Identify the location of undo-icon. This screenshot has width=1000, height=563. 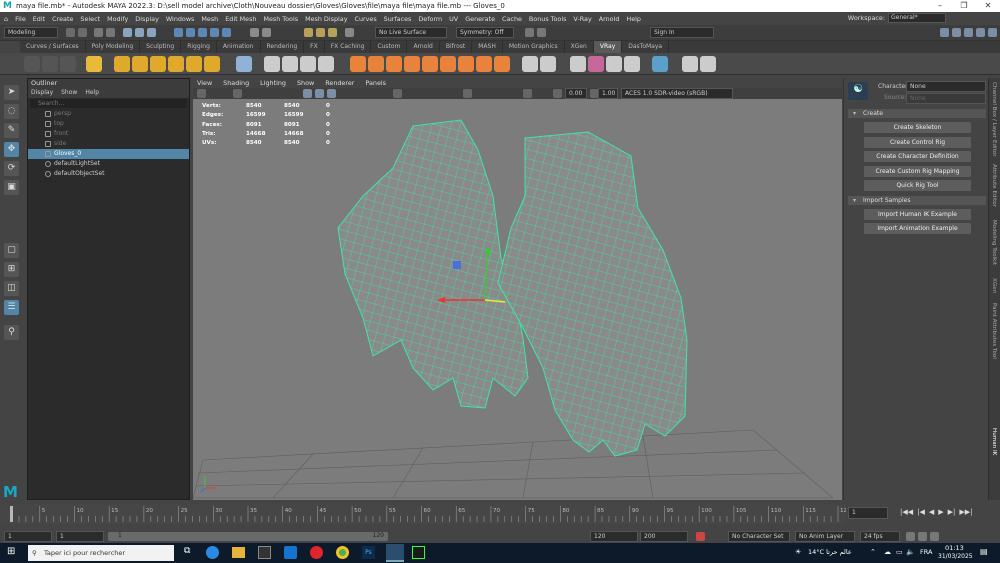
(98, 32).